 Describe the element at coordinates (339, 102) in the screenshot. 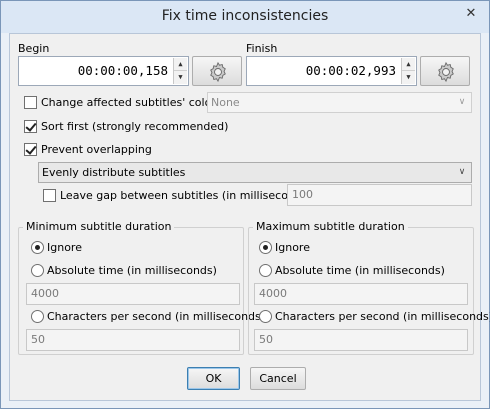

I see `color-select: None ∨` at that location.